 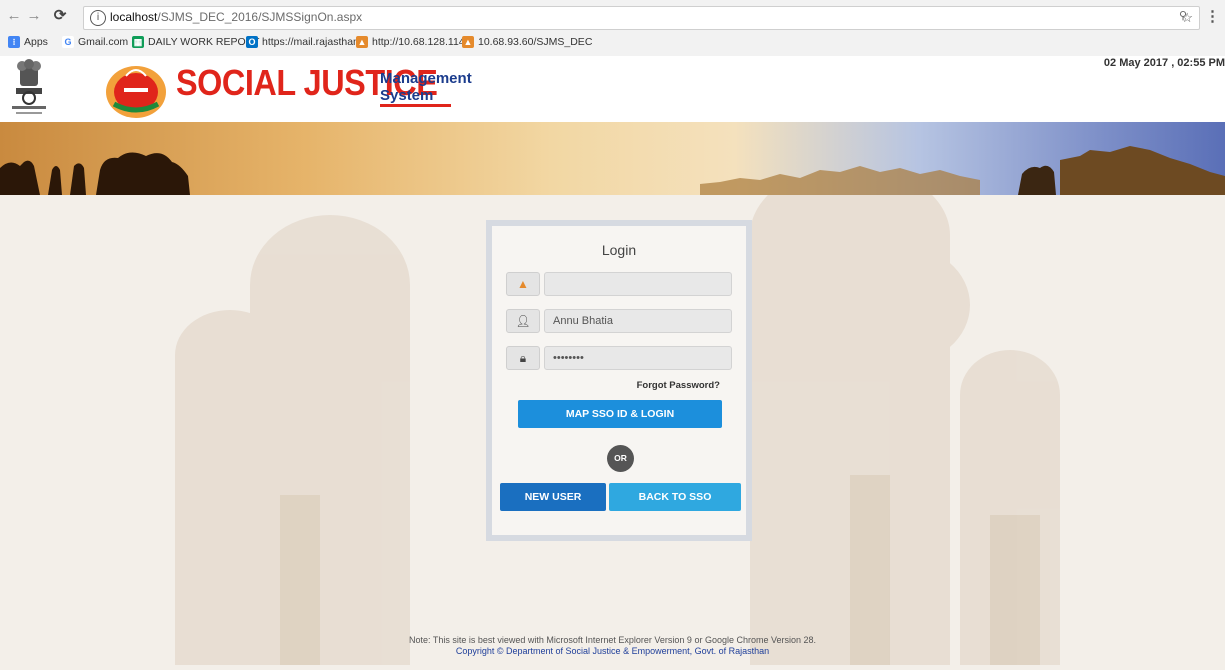 What do you see at coordinates (236, 17) in the screenshot?
I see `url-text: localhost/SJMS_DEC_2016/SJMSSignOn.aspx` at bounding box center [236, 17].